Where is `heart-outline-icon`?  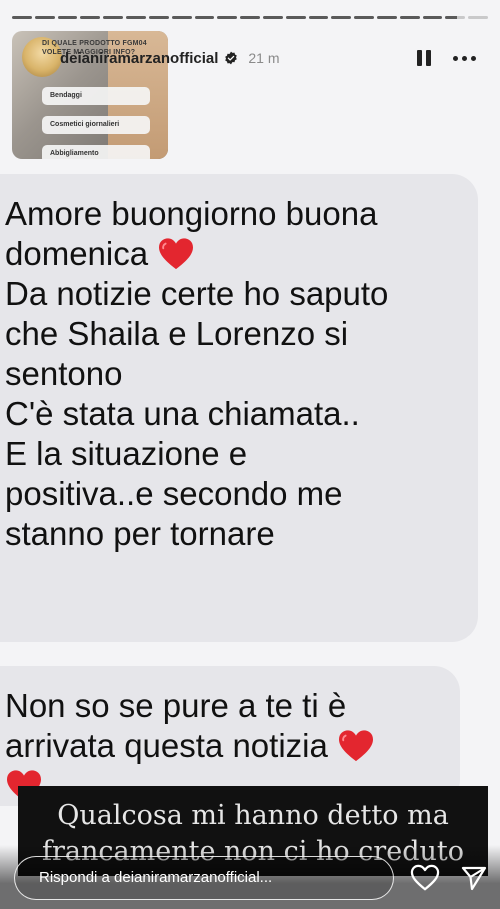 heart-outline-icon is located at coordinates (425, 878).